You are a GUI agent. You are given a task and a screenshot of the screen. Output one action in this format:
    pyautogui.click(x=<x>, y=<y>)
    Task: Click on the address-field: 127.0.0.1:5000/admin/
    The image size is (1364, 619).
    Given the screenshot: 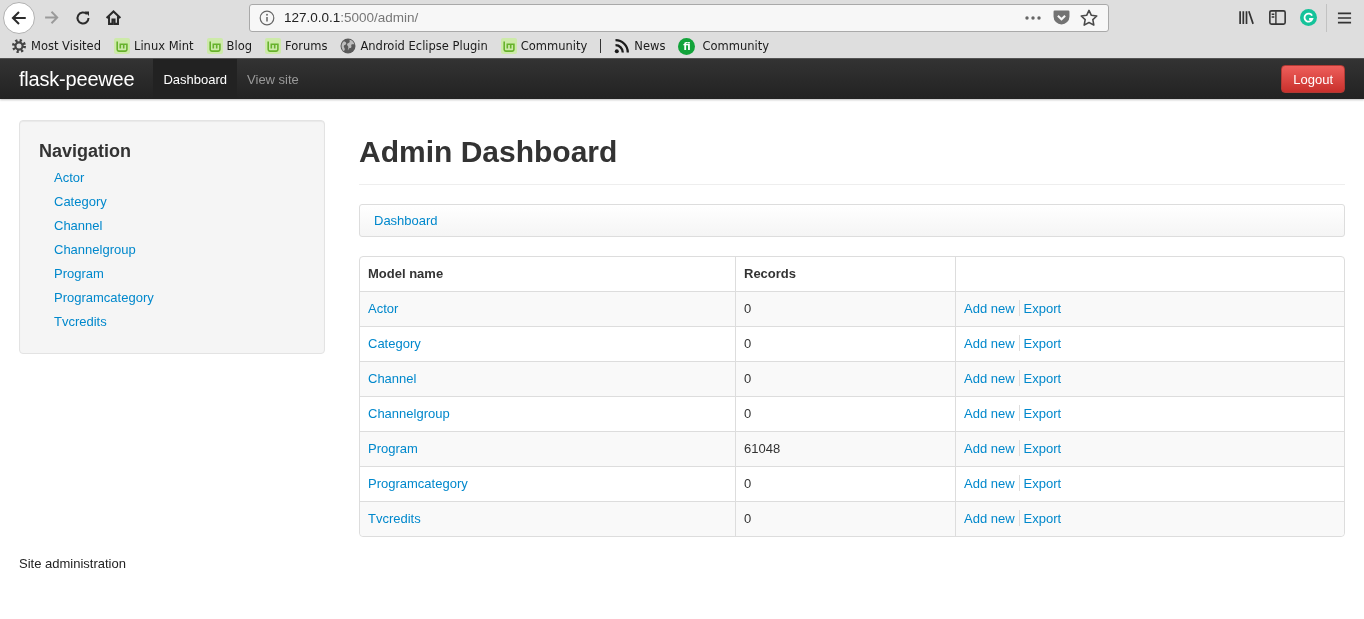 What is the action you would take?
    pyautogui.click(x=679, y=17)
    